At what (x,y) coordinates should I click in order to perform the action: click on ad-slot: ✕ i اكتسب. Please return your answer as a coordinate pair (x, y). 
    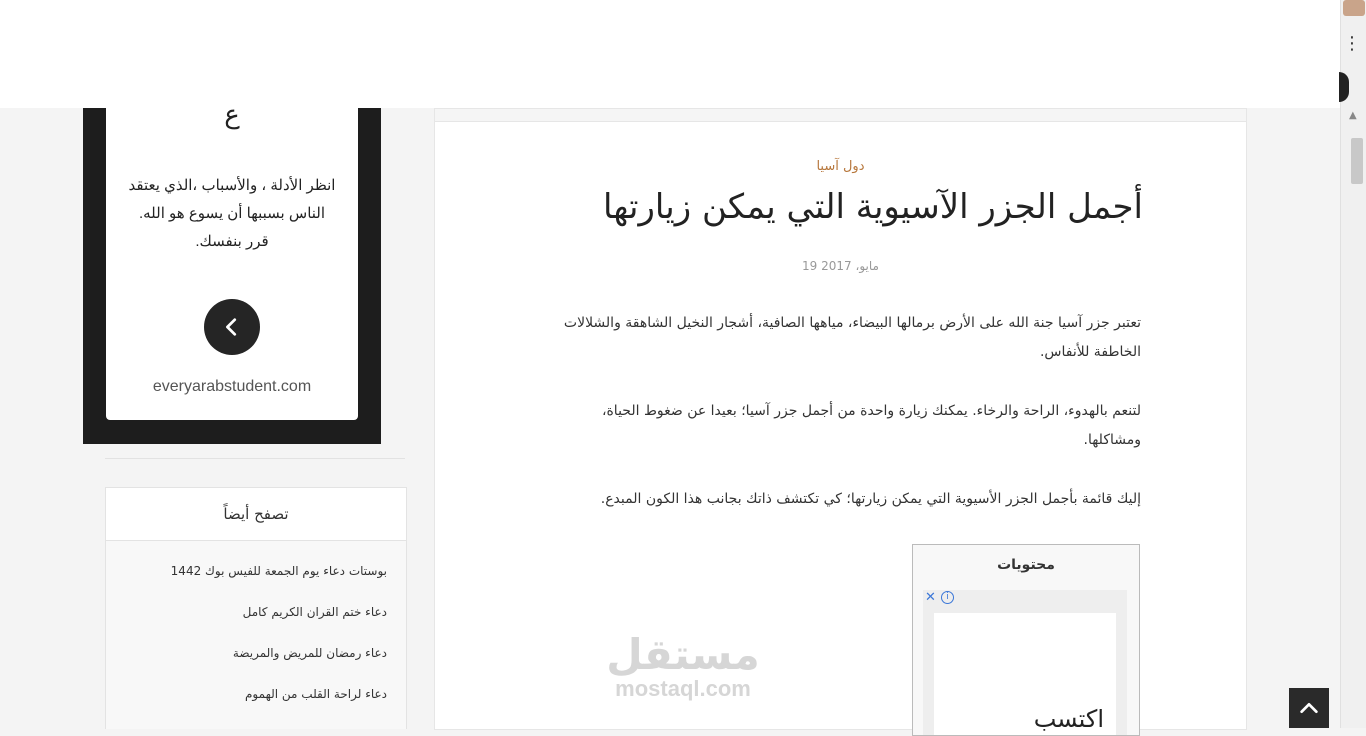
    Looking at the image, I should click on (1025, 662).